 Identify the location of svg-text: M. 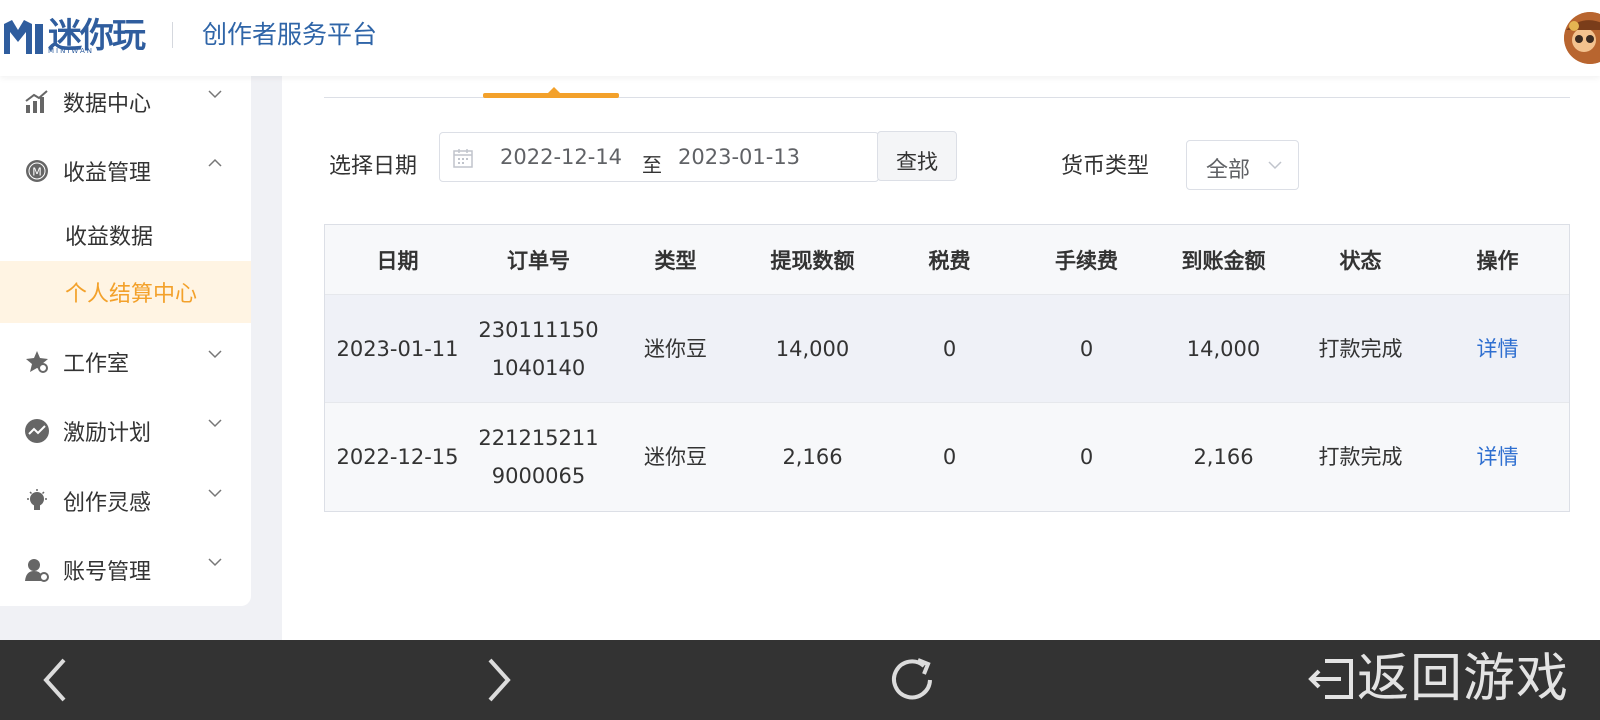
(37, 172).